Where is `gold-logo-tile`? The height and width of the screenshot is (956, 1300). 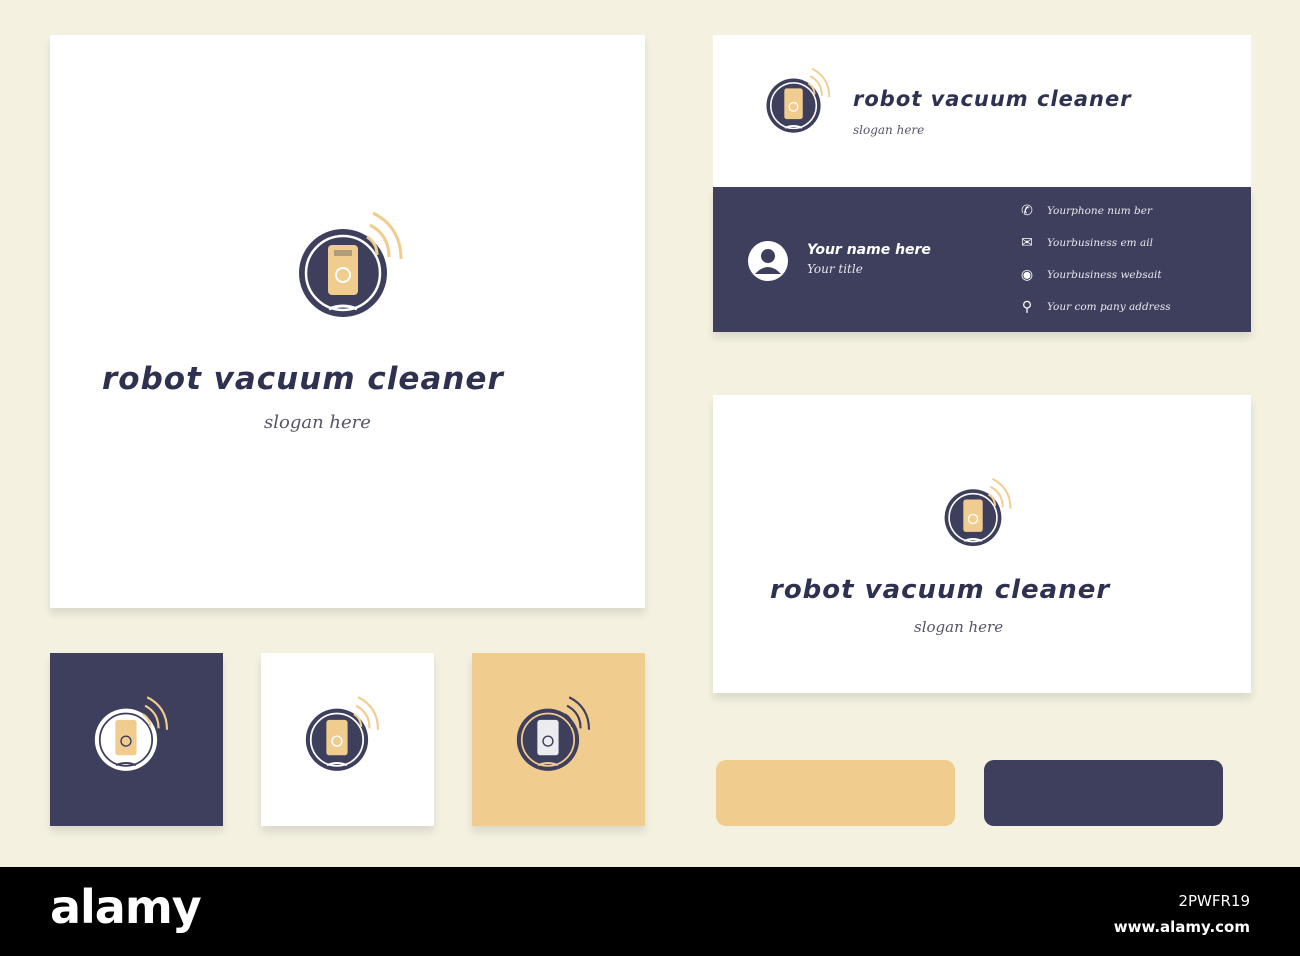 gold-logo-tile is located at coordinates (558, 739).